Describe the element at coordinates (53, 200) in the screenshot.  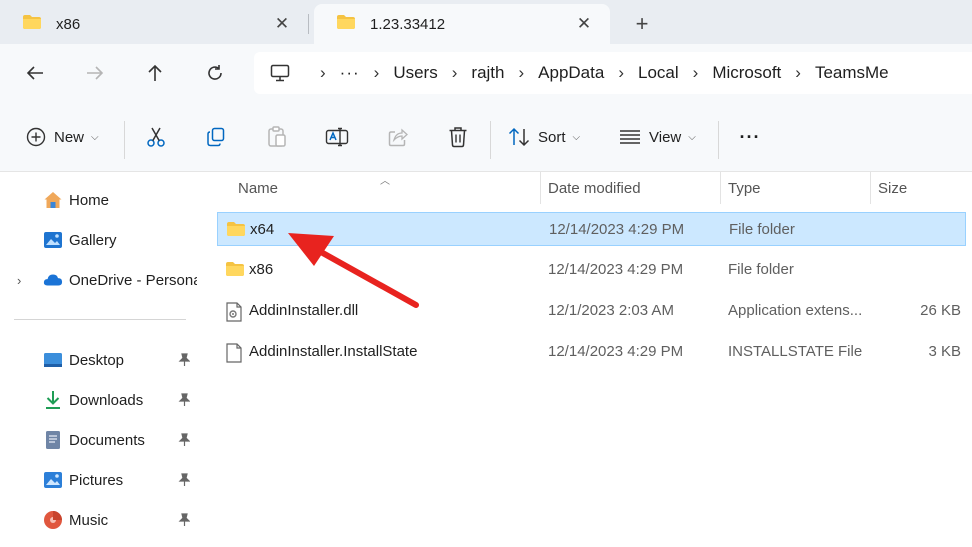
I see `home-icon` at that location.